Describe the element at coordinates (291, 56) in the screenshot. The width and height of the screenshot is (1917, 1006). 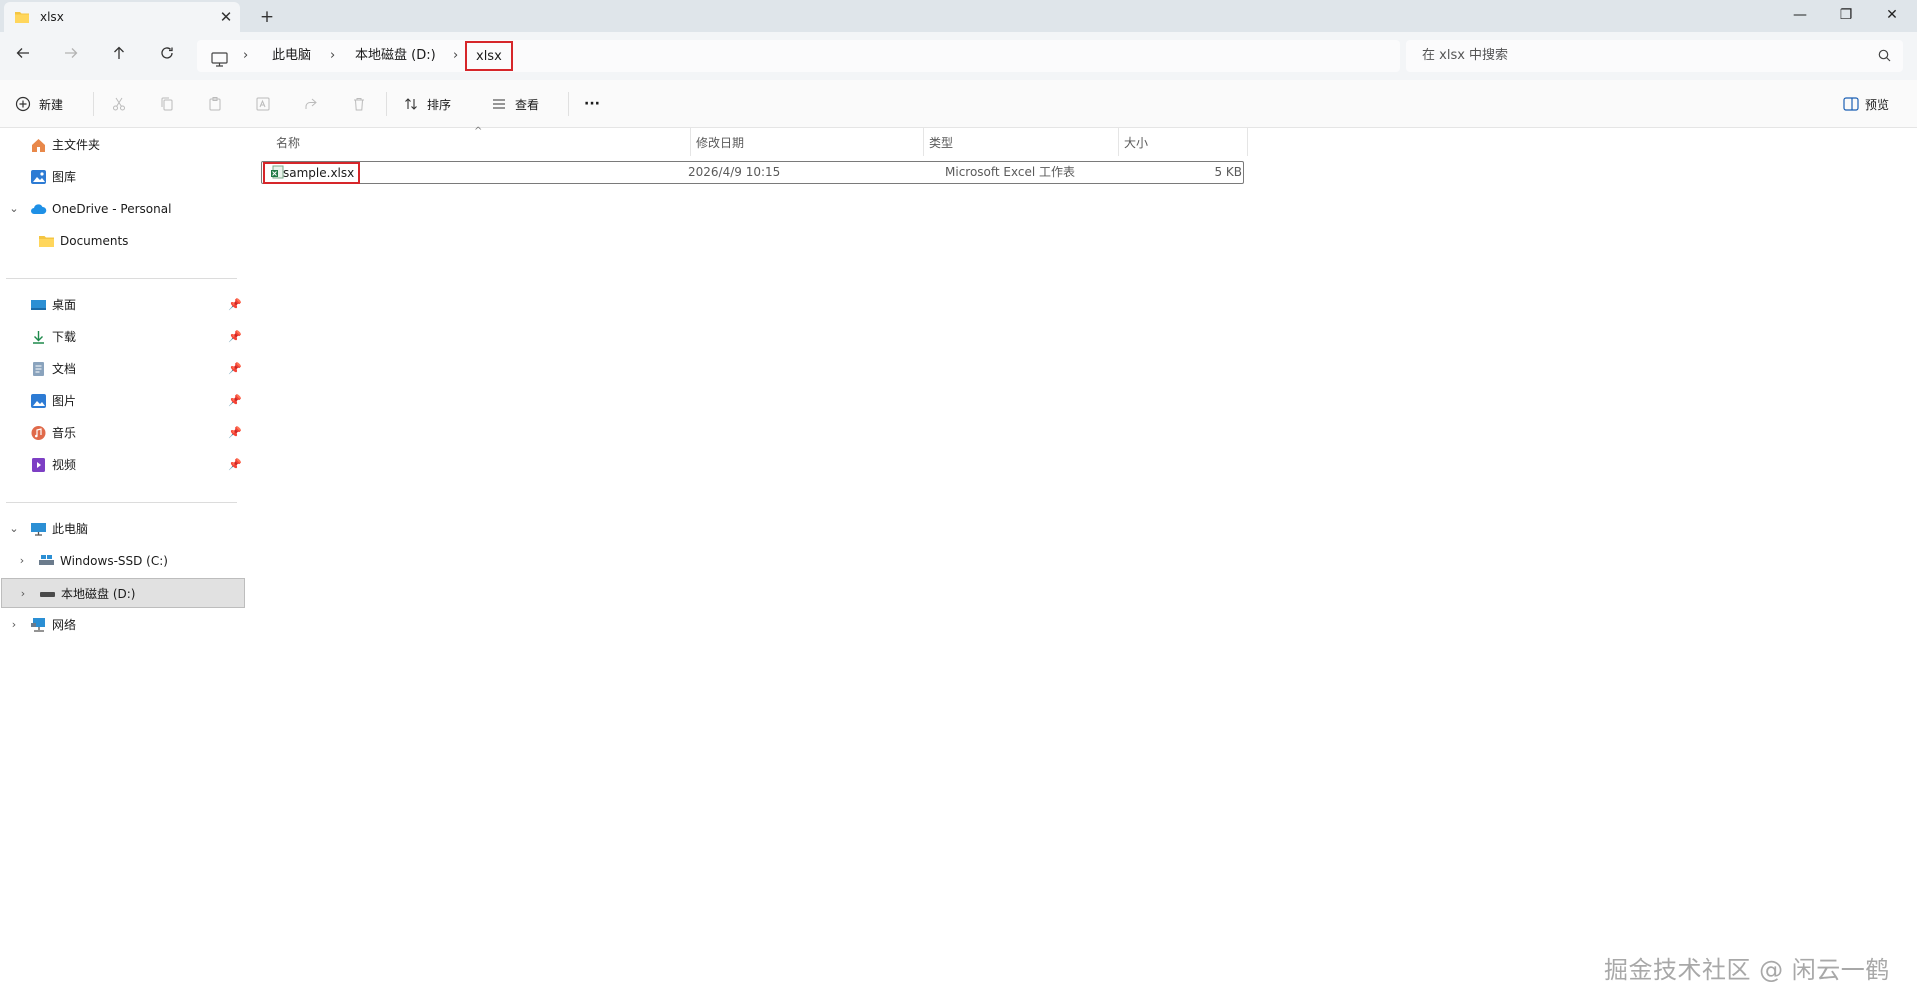
I see `breadcrumb-this-pc: 此电脑` at that location.